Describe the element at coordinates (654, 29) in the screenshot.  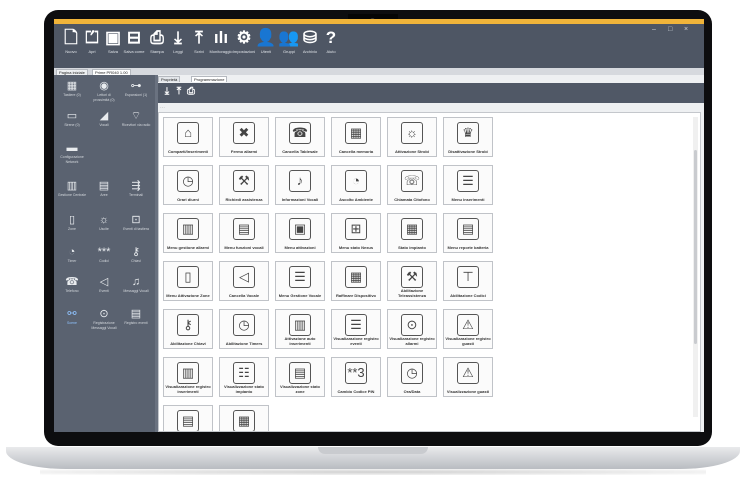
I see `minimize-button: –` at that location.